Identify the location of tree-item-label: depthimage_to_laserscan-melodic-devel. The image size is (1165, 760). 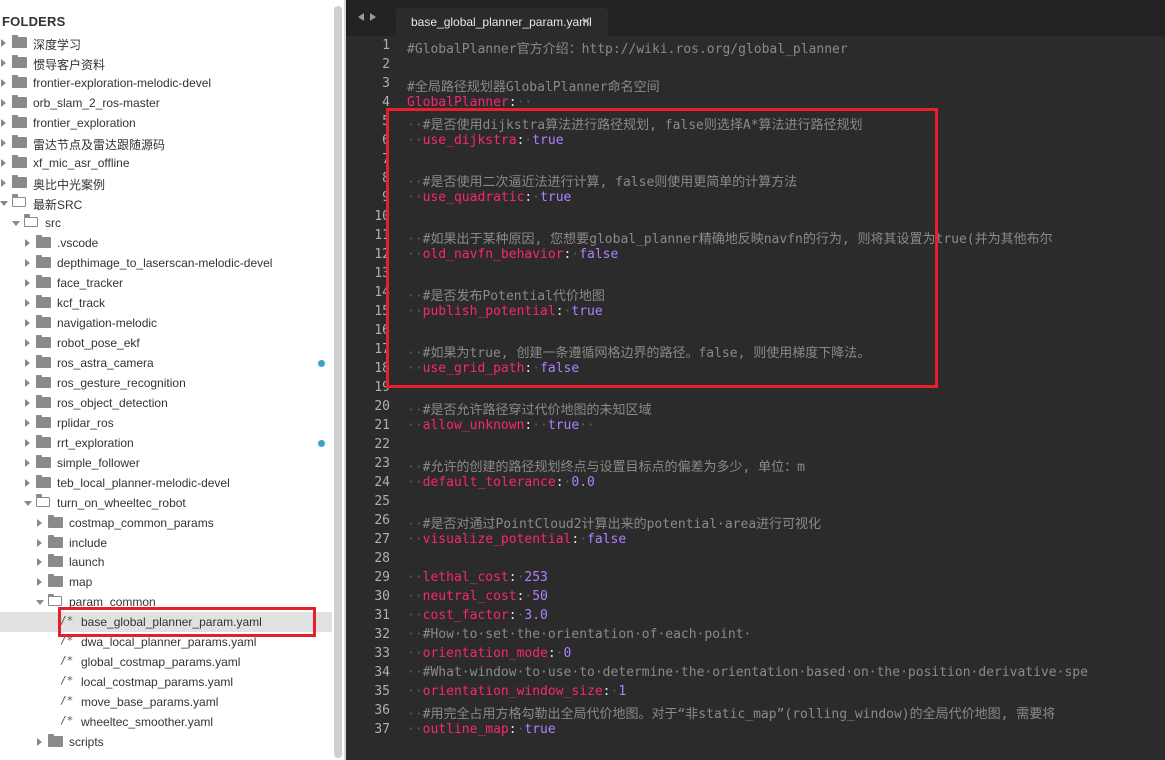
(165, 262).